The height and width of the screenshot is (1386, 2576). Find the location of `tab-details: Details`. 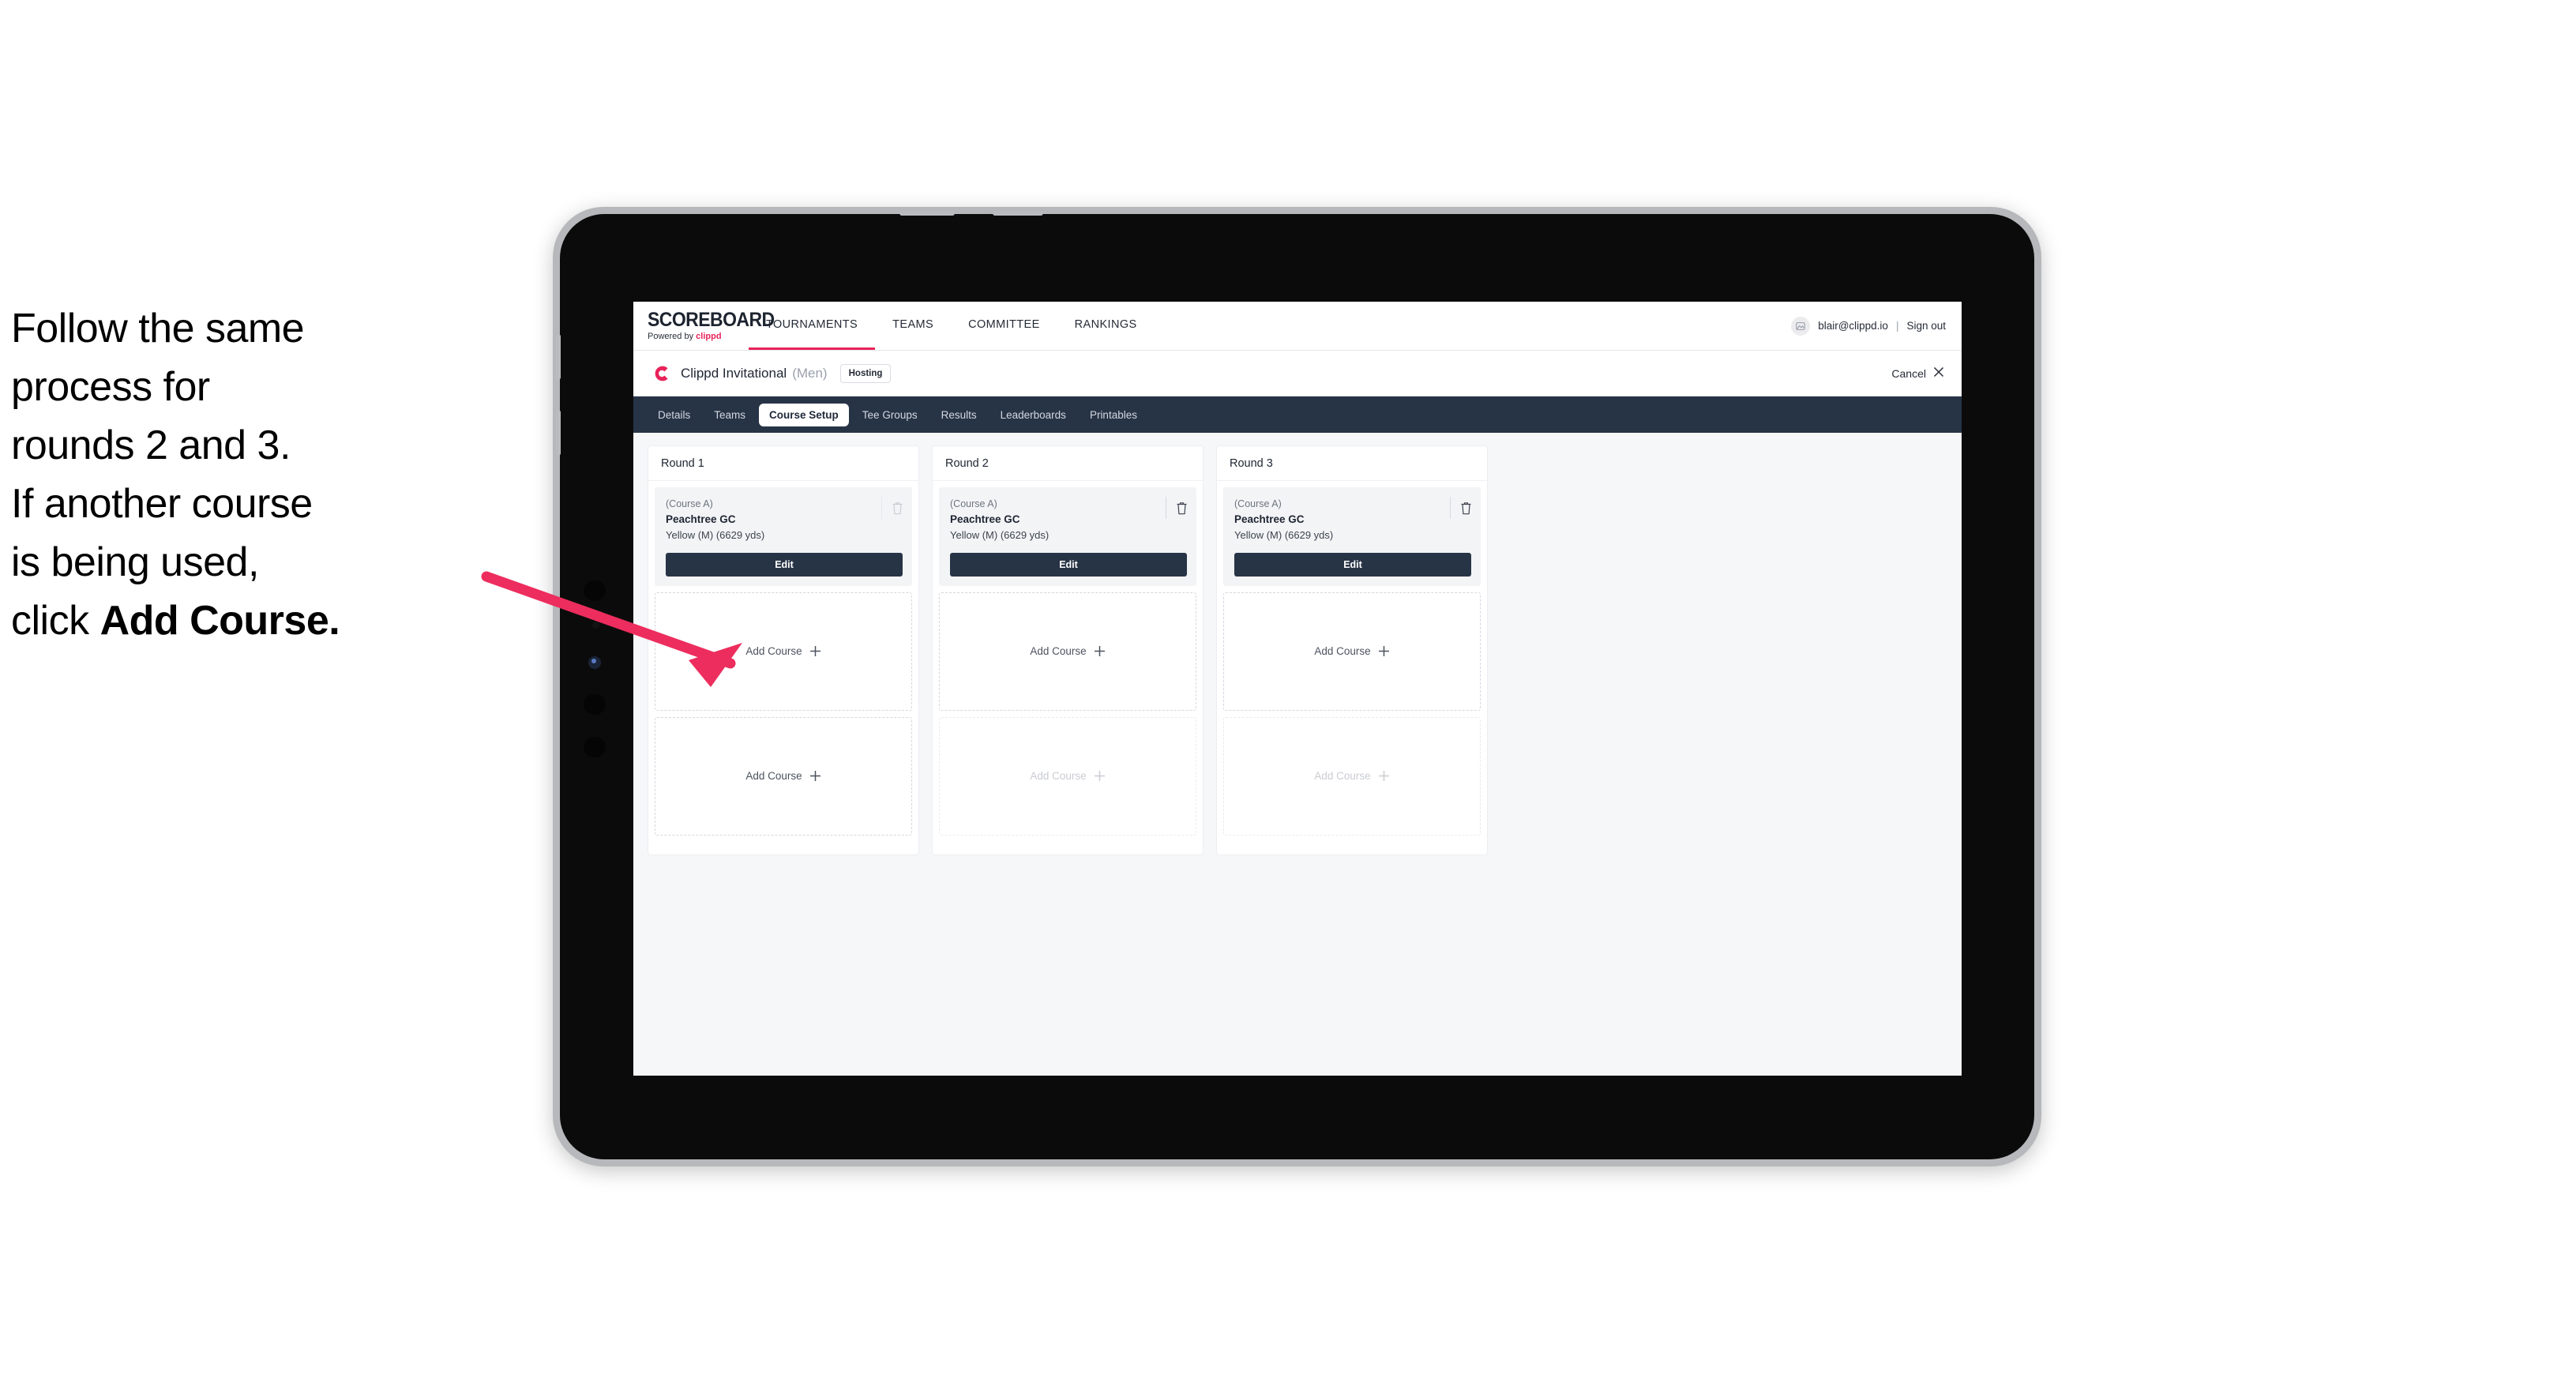

tab-details: Details is located at coordinates (674, 415).